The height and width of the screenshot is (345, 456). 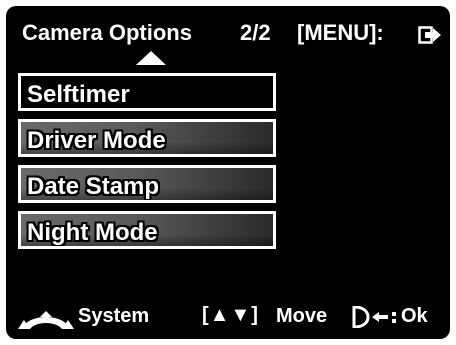 I want to click on menu-key-hint: [MENU]:, so click(x=340, y=32).